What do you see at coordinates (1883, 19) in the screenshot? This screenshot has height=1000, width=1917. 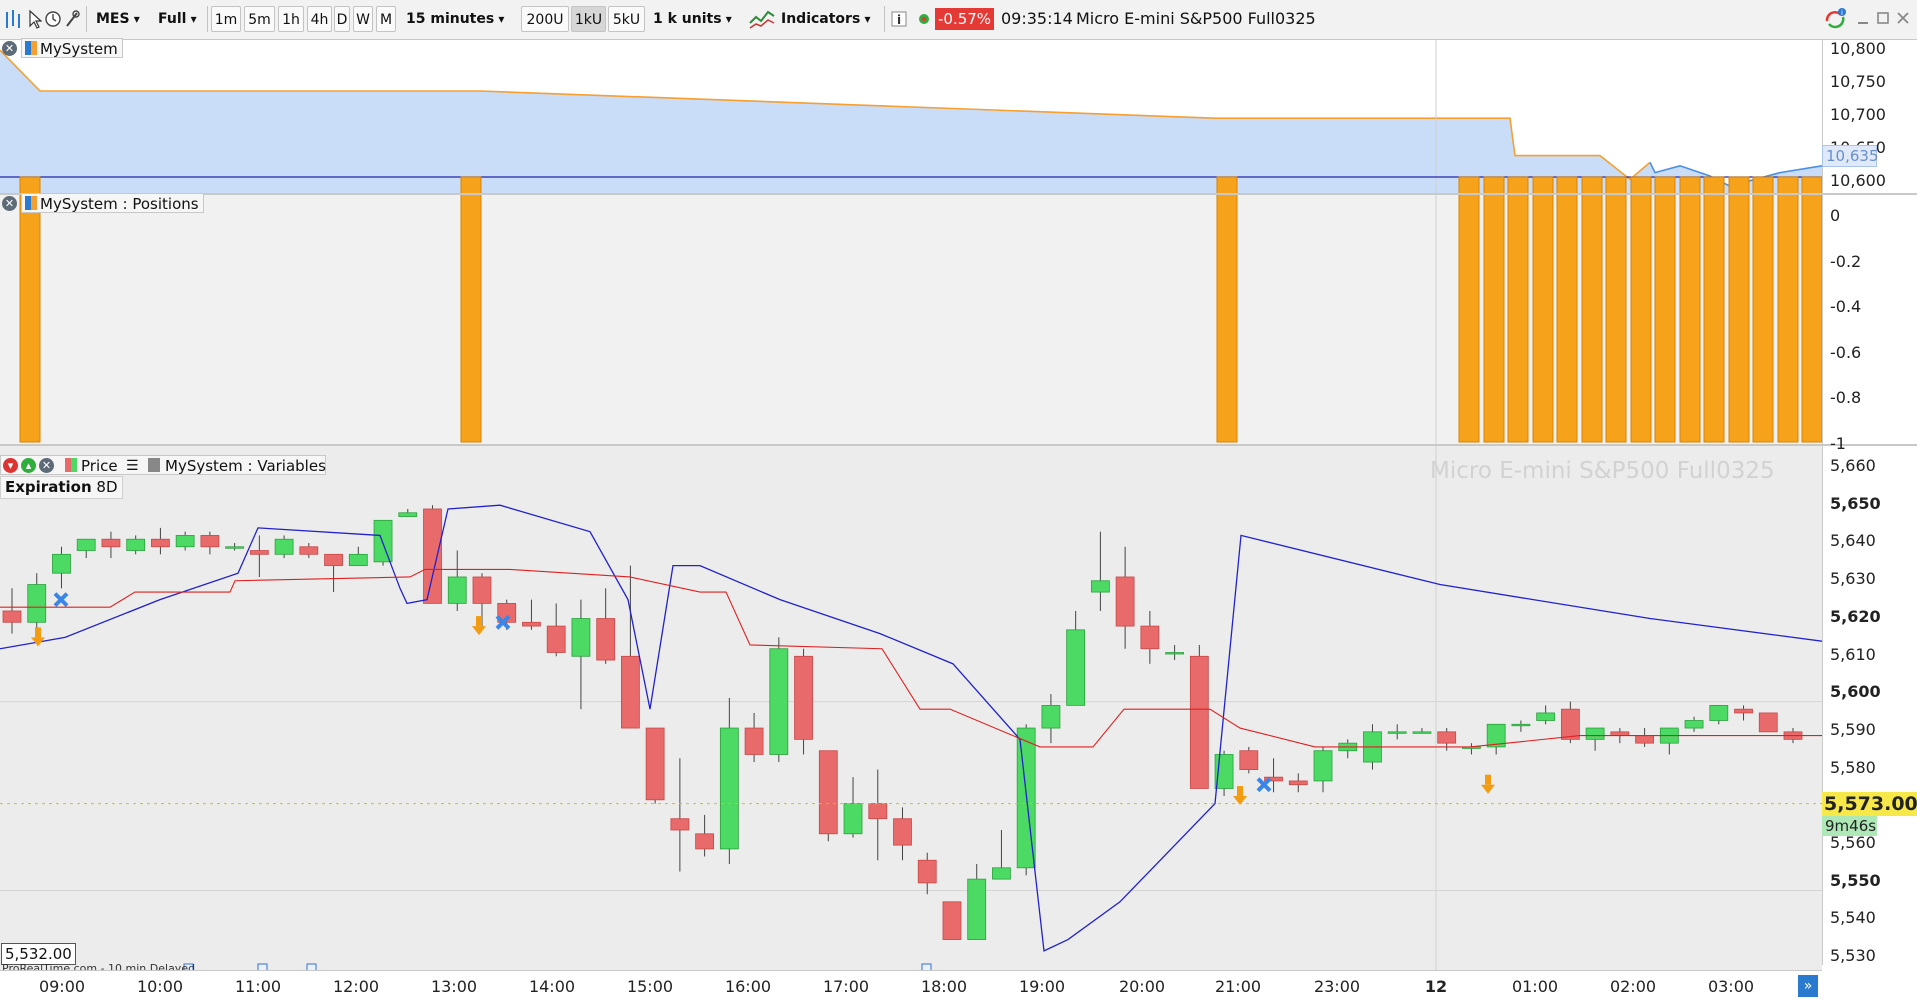 I see `maximize-icon` at bounding box center [1883, 19].